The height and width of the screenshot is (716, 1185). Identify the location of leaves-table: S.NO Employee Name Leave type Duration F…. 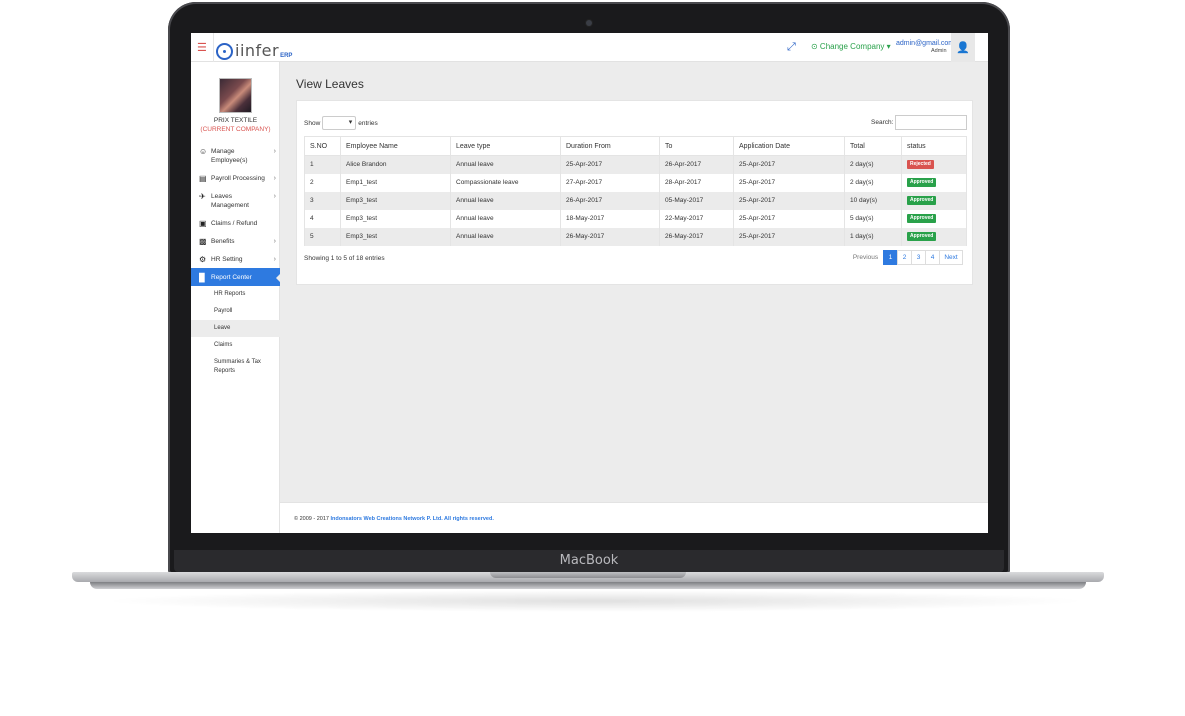
(635, 191).